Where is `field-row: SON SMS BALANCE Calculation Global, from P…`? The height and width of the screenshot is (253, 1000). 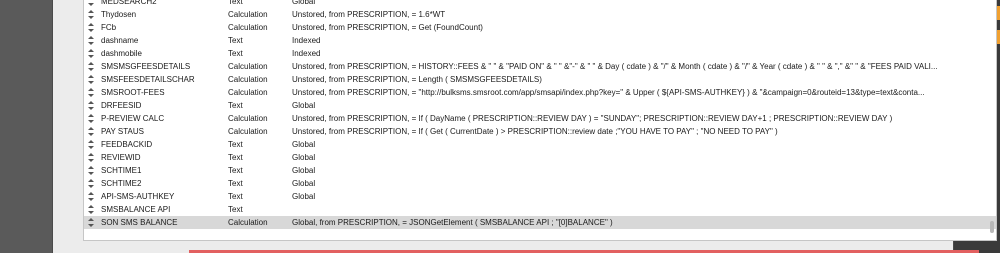 field-row: SON SMS BALANCE Calculation Global, from P… is located at coordinates (540, 222).